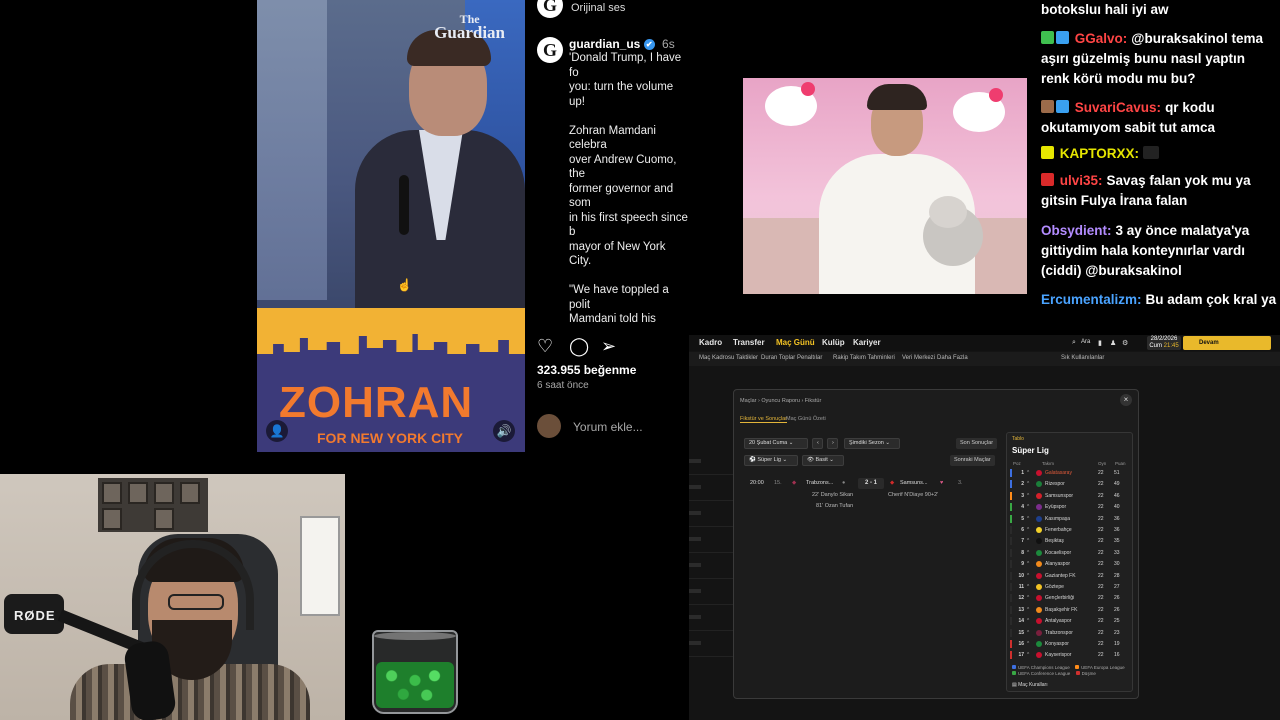  What do you see at coordinates (1070, 484) in the screenshot?
I see `table-row: 2 ⌃ Rizespor 22 49` at bounding box center [1070, 484].